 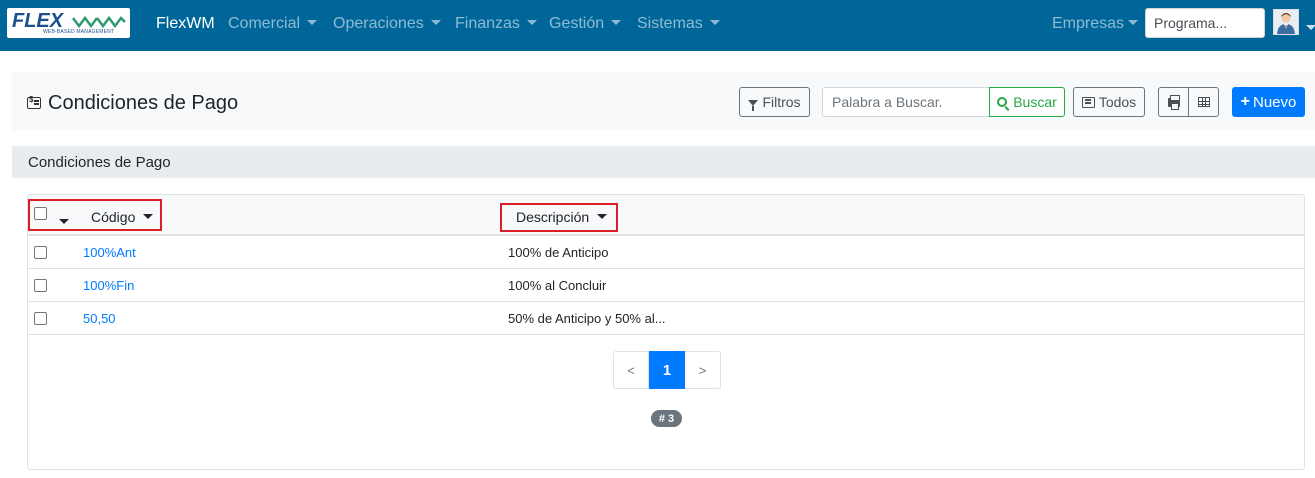 I want to click on menu-finanzas: Finanzas, so click(x=496, y=24).